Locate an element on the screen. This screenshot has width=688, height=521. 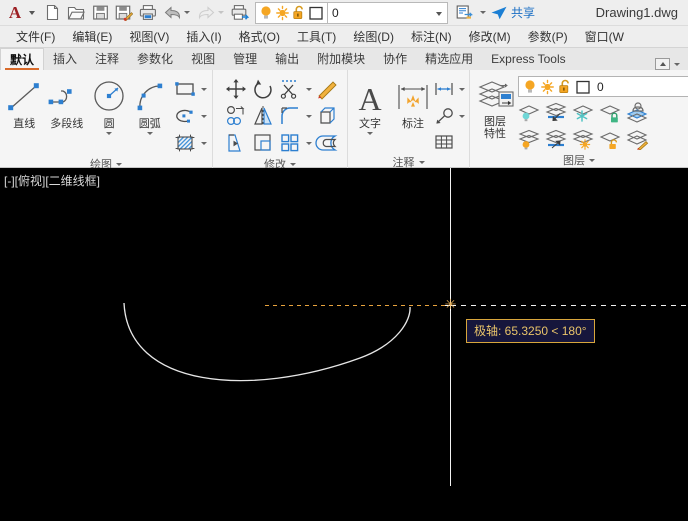
menu-modify: 修改(M) is located at coordinates (490, 36).